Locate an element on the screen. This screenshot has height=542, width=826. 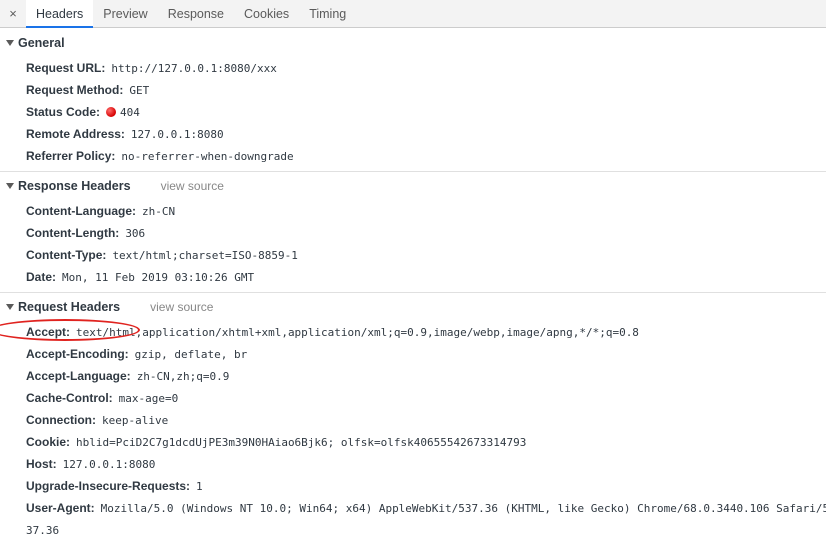
header-key: Content-Language: is located at coordinates (81, 211).